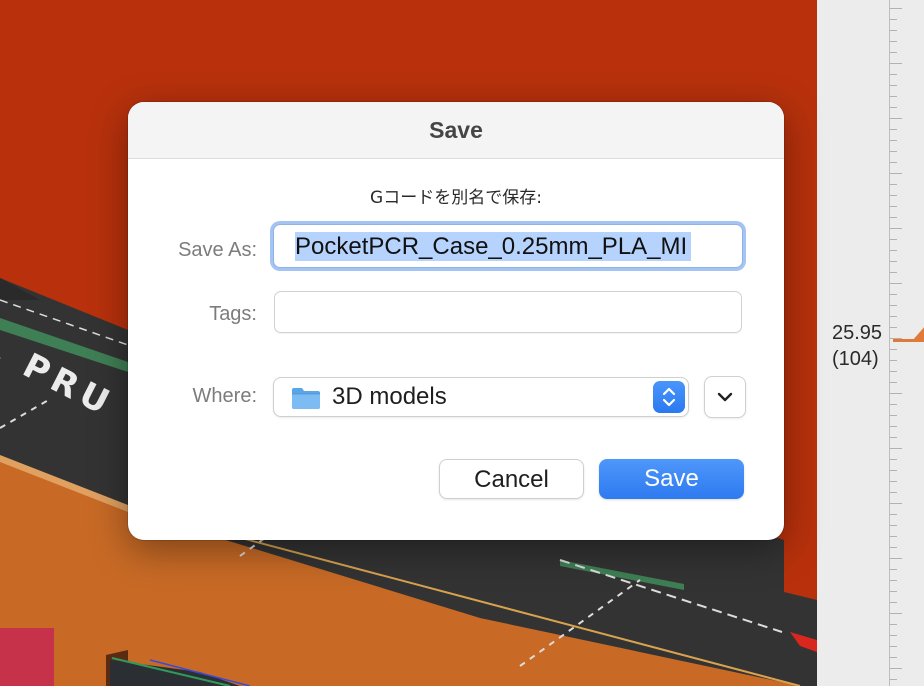 This screenshot has width=924, height=686. What do you see at coordinates (389, 396) in the screenshot?
I see `where-value: 3D models` at bounding box center [389, 396].